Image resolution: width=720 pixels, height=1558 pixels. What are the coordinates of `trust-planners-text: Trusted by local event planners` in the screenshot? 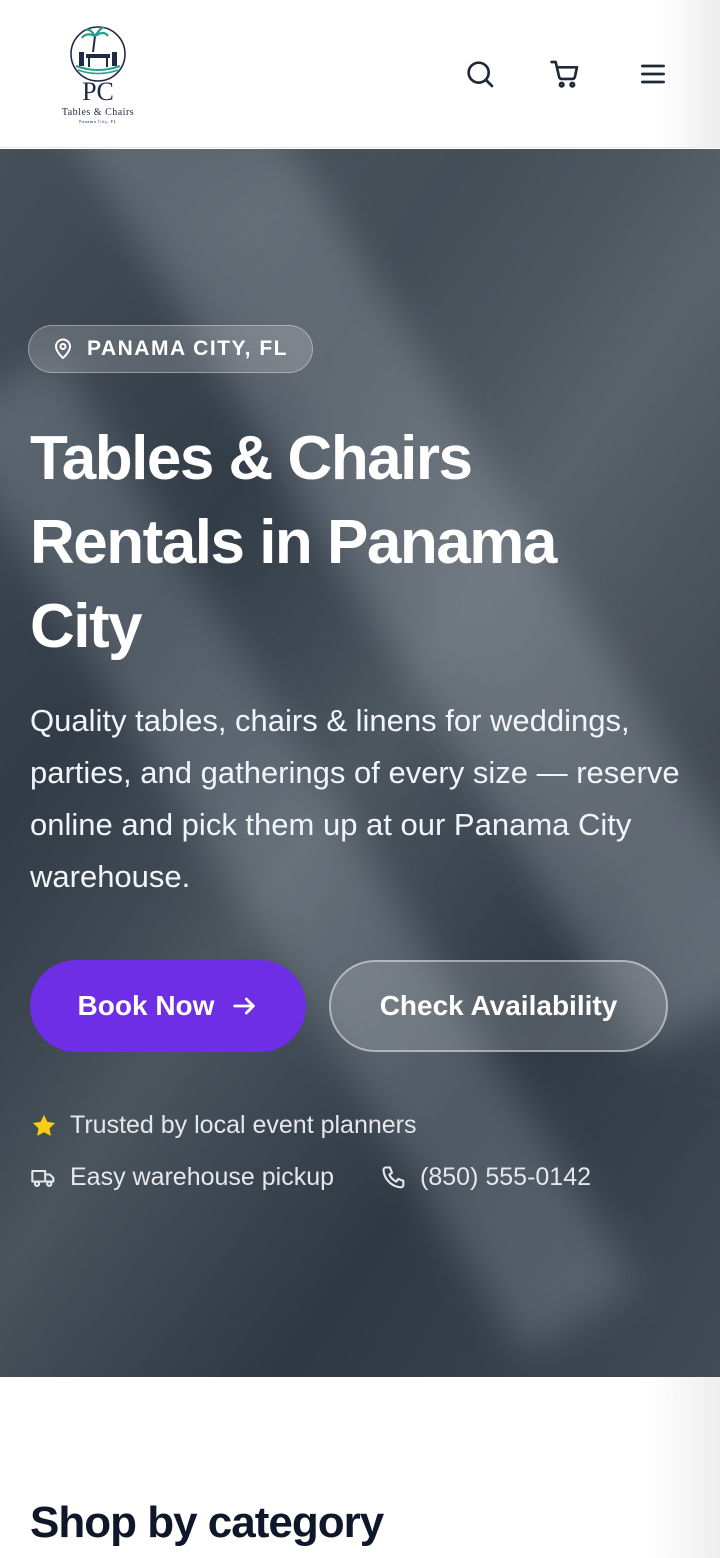 It's located at (243, 1125).